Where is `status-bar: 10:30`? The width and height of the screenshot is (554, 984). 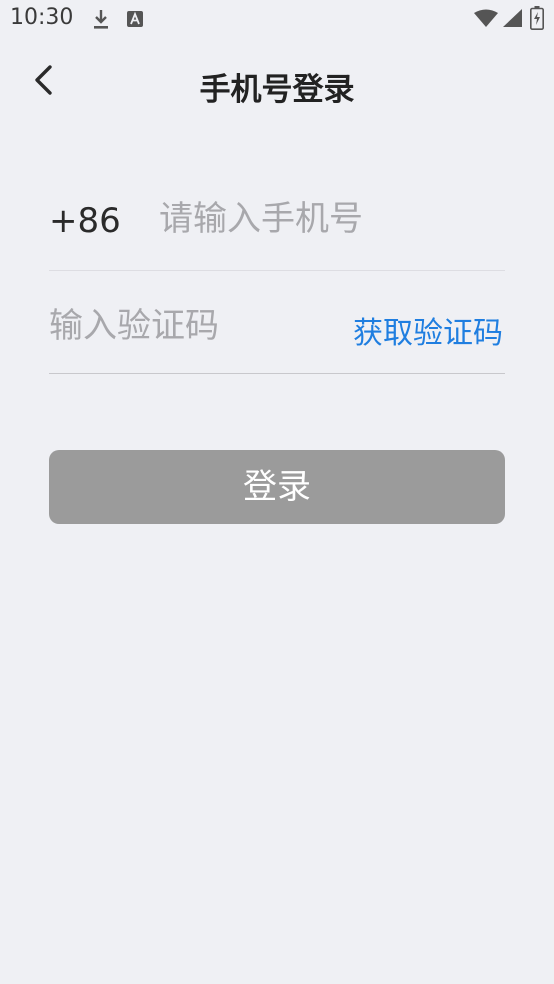
status-bar: 10:30 is located at coordinates (277, 19).